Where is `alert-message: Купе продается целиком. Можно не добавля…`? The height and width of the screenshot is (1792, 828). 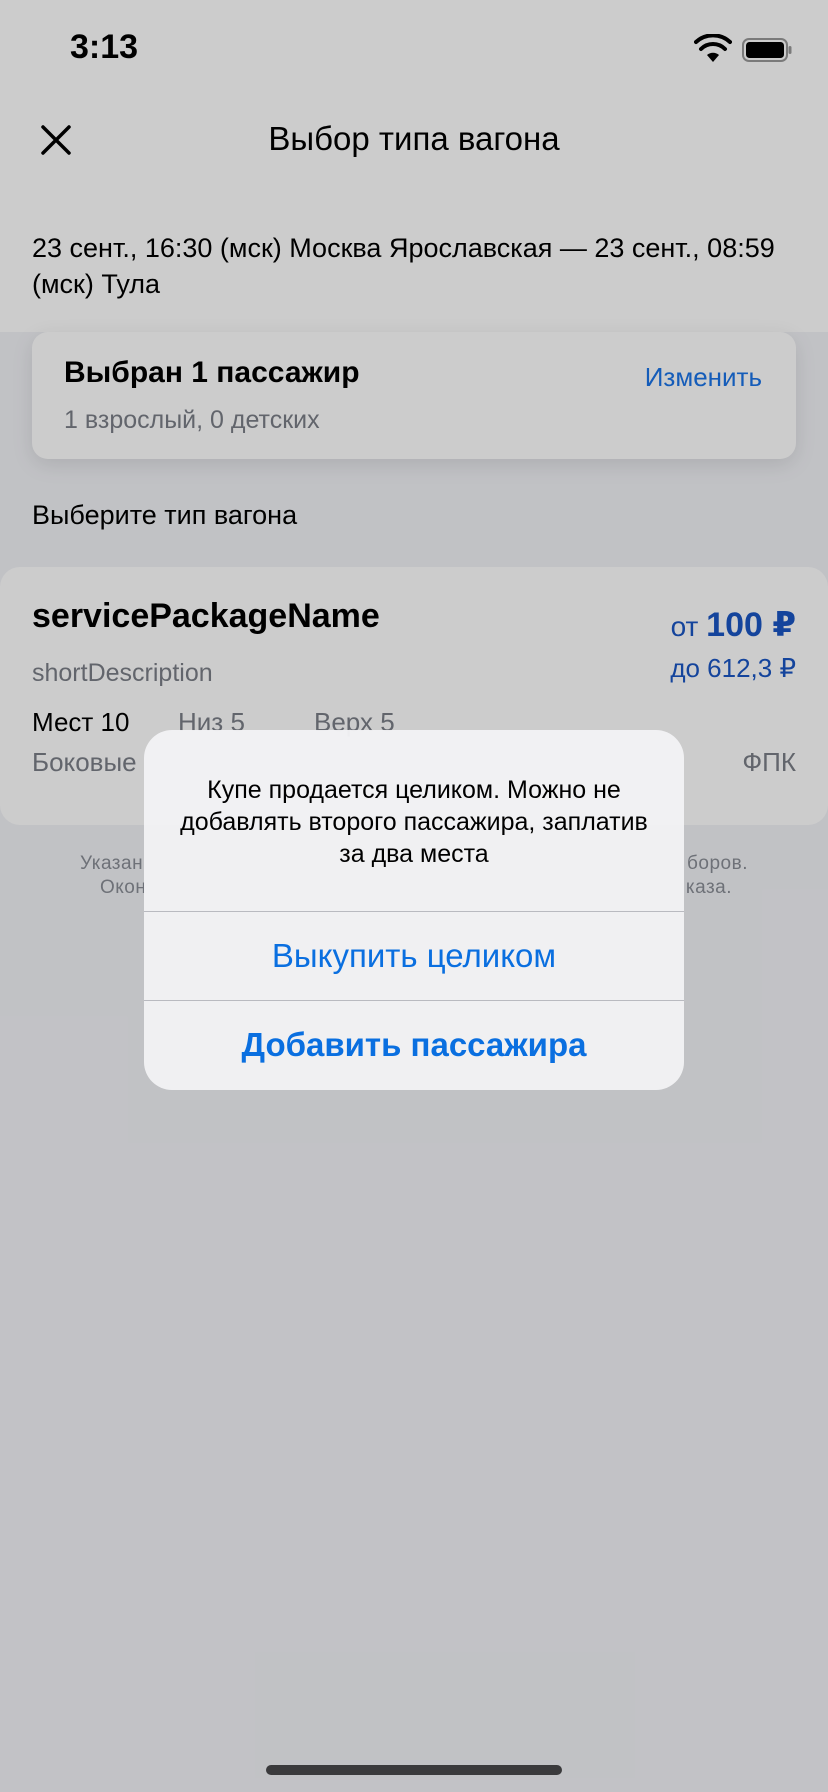
alert-message: Купе продается целиком. Можно не добавля… is located at coordinates (414, 822).